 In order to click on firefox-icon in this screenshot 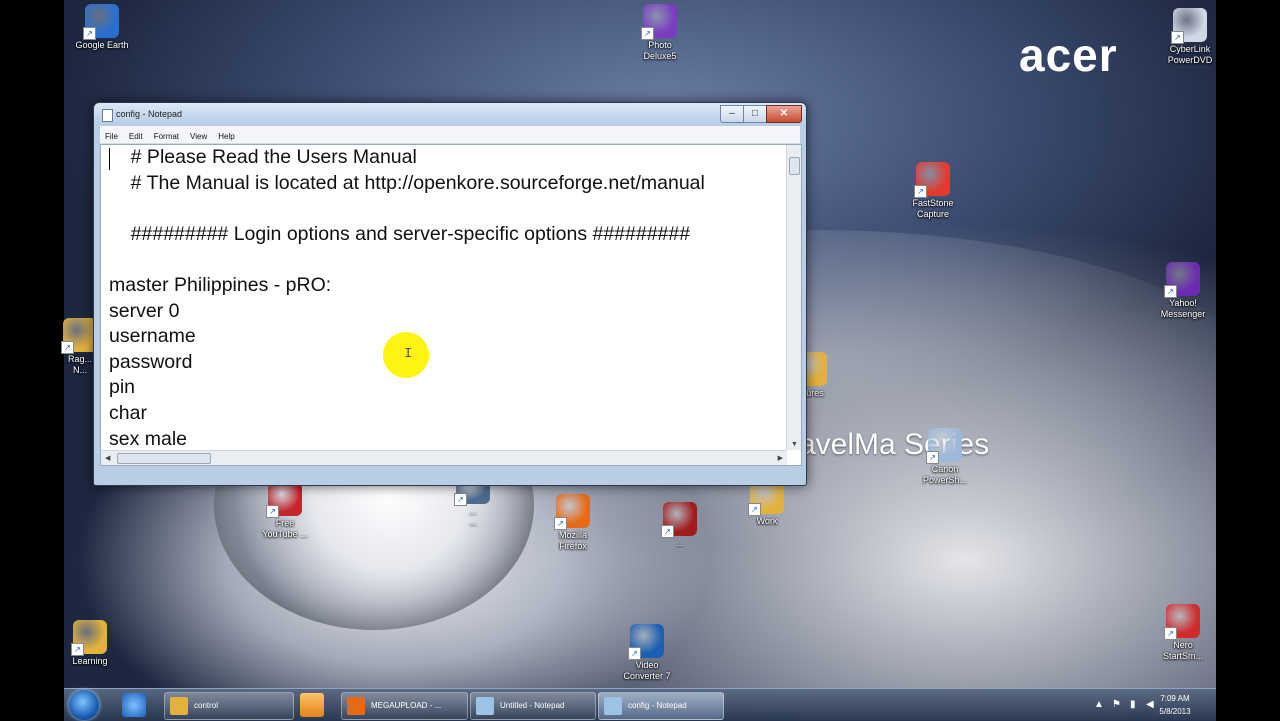, I will do `click(356, 705)`.